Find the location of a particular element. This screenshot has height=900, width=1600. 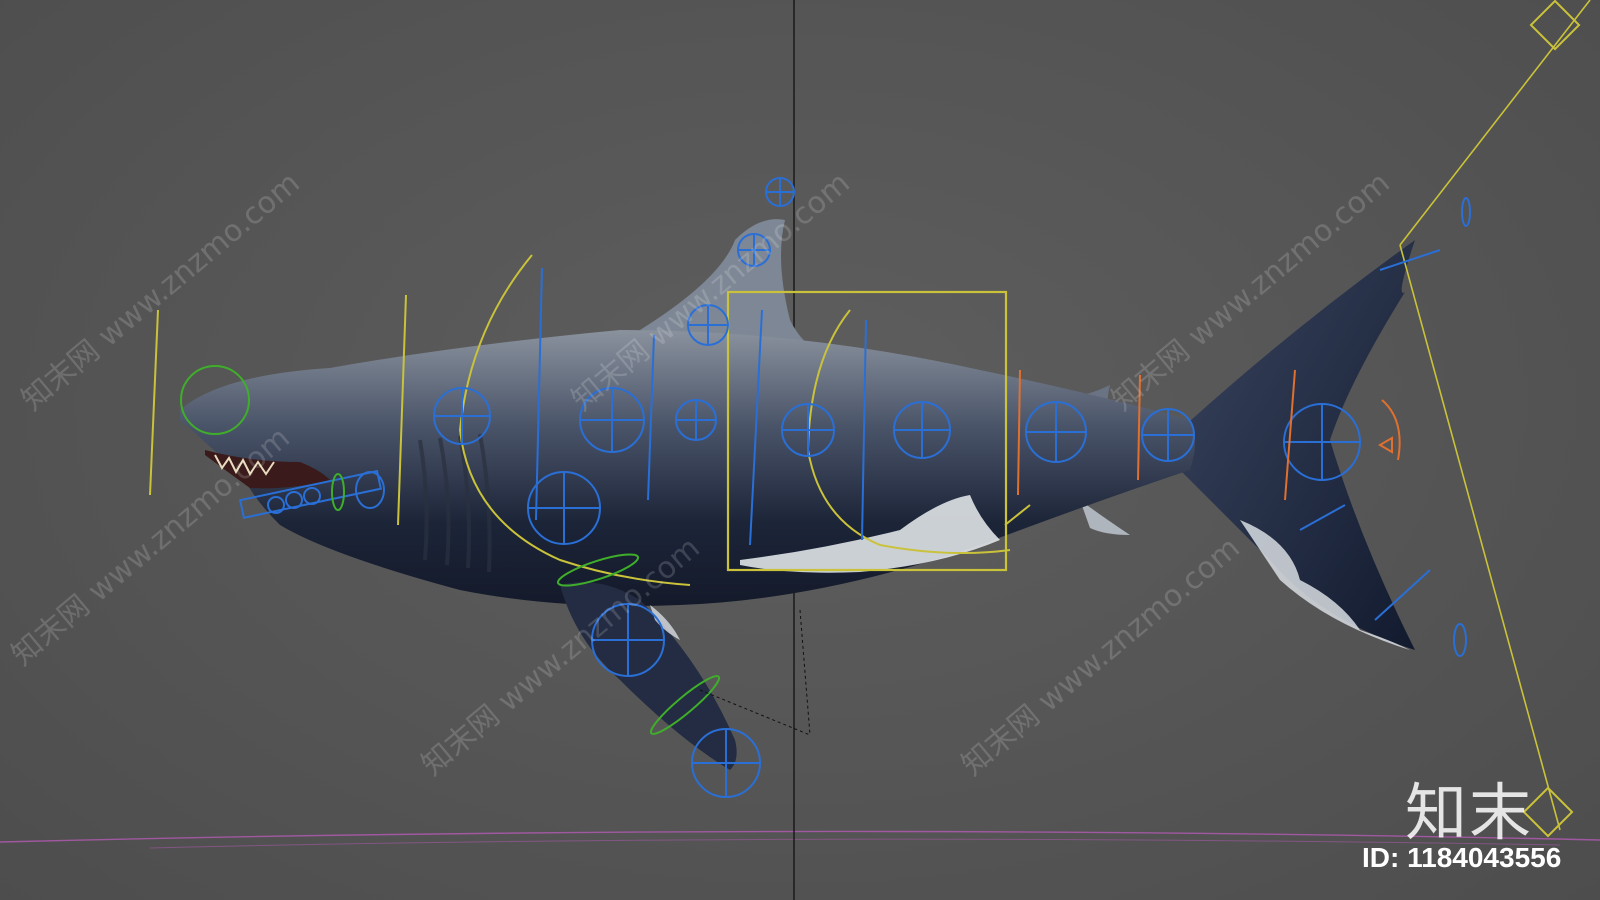

image-id-label: ID: 1184043556 is located at coordinates (1462, 857).